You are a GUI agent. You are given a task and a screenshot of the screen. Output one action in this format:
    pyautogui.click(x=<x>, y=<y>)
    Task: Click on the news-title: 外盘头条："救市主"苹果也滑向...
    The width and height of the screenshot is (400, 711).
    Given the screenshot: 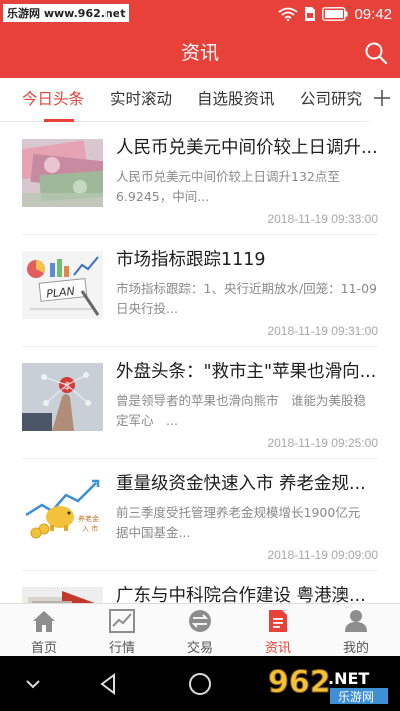 What is the action you would take?
    pyautogui.click(x=246, y=372)
    